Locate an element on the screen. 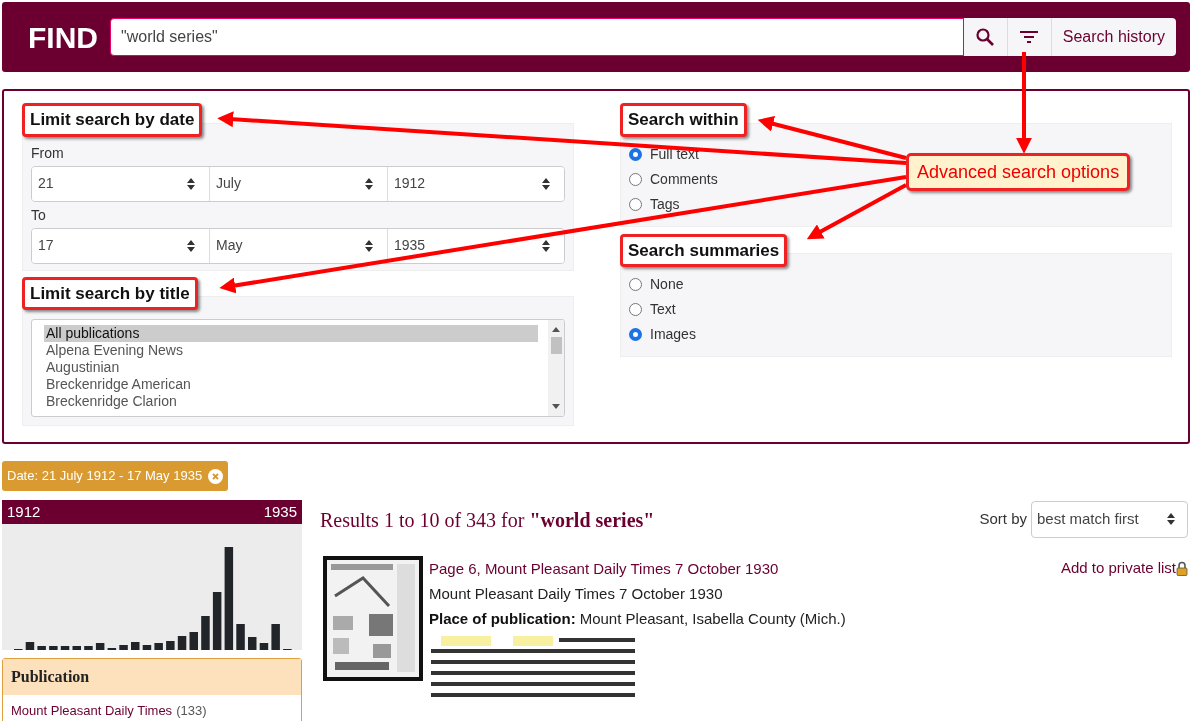 The height and width of the screenshot is (721, 1192). add-to-list-link: Add to private list is located at coordinates (1118, 568).